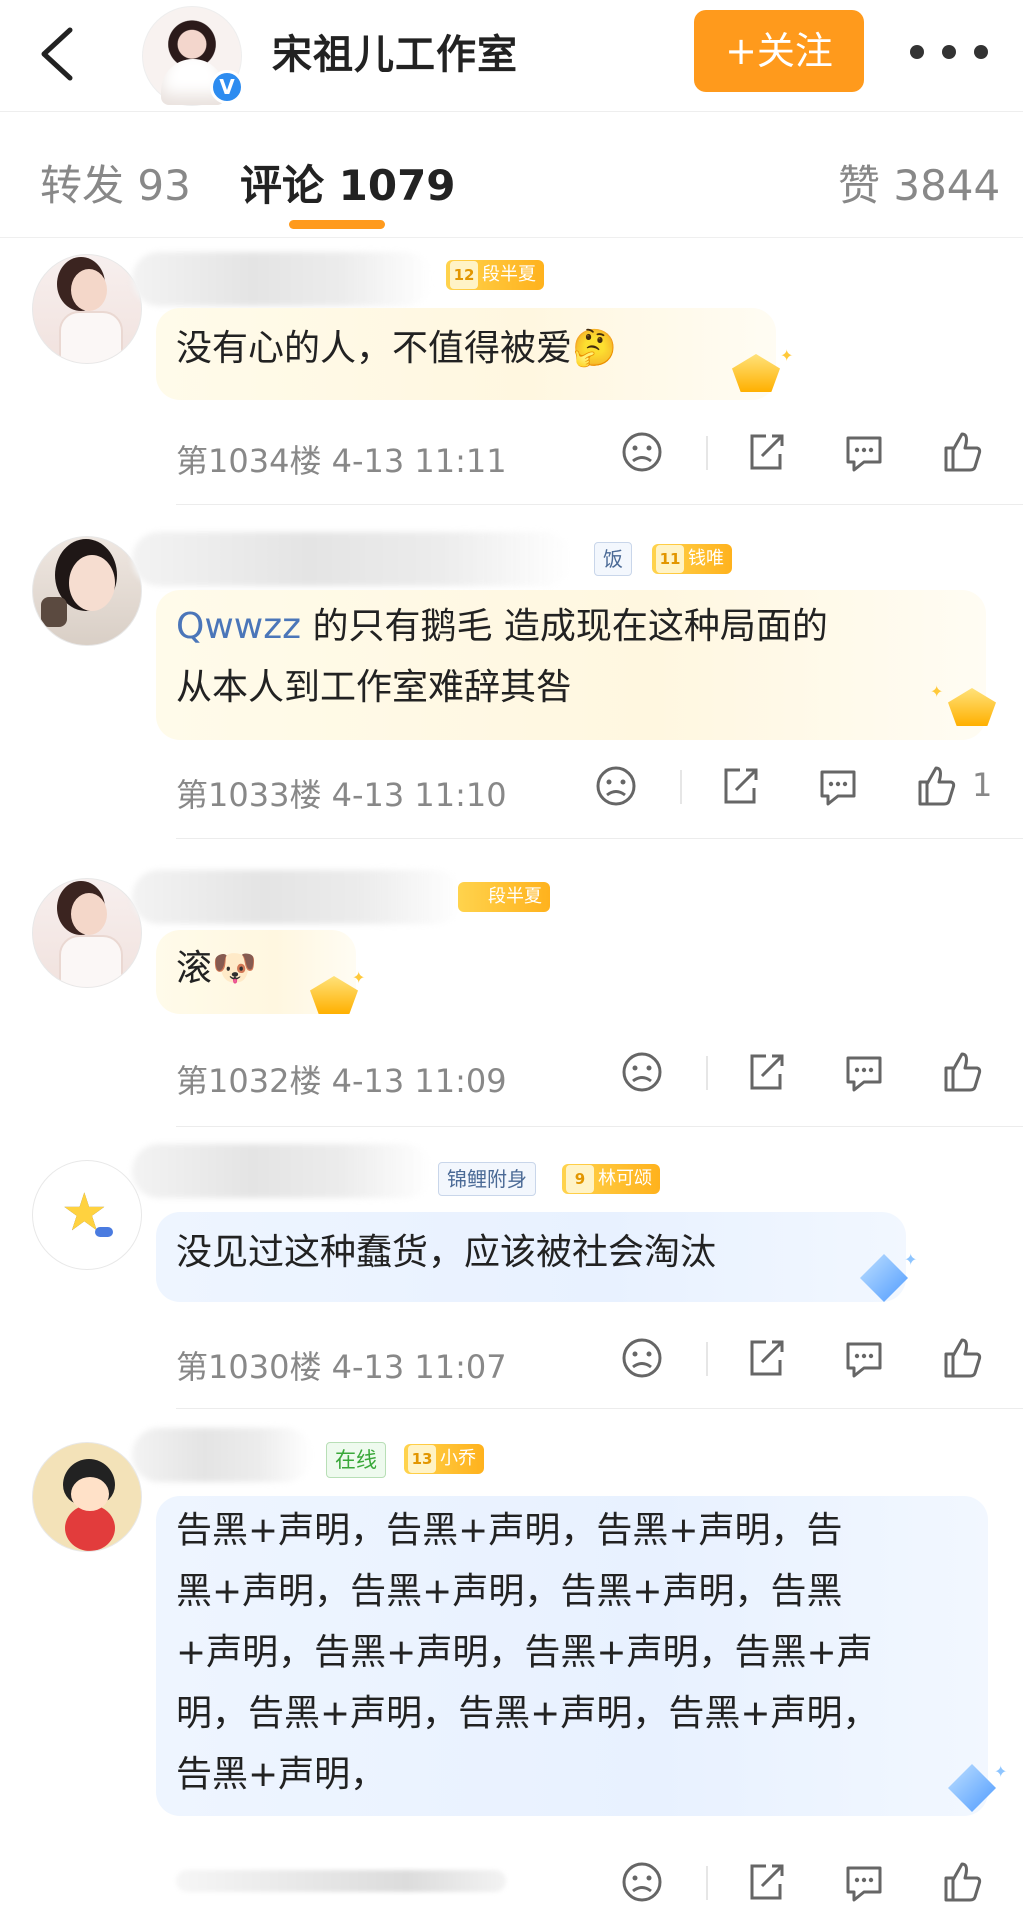 This screenshot has width=1023, height=1932. Describe the element at coordinates (341, 1881) in the screenshot. I see `blurred-meta` at that location.